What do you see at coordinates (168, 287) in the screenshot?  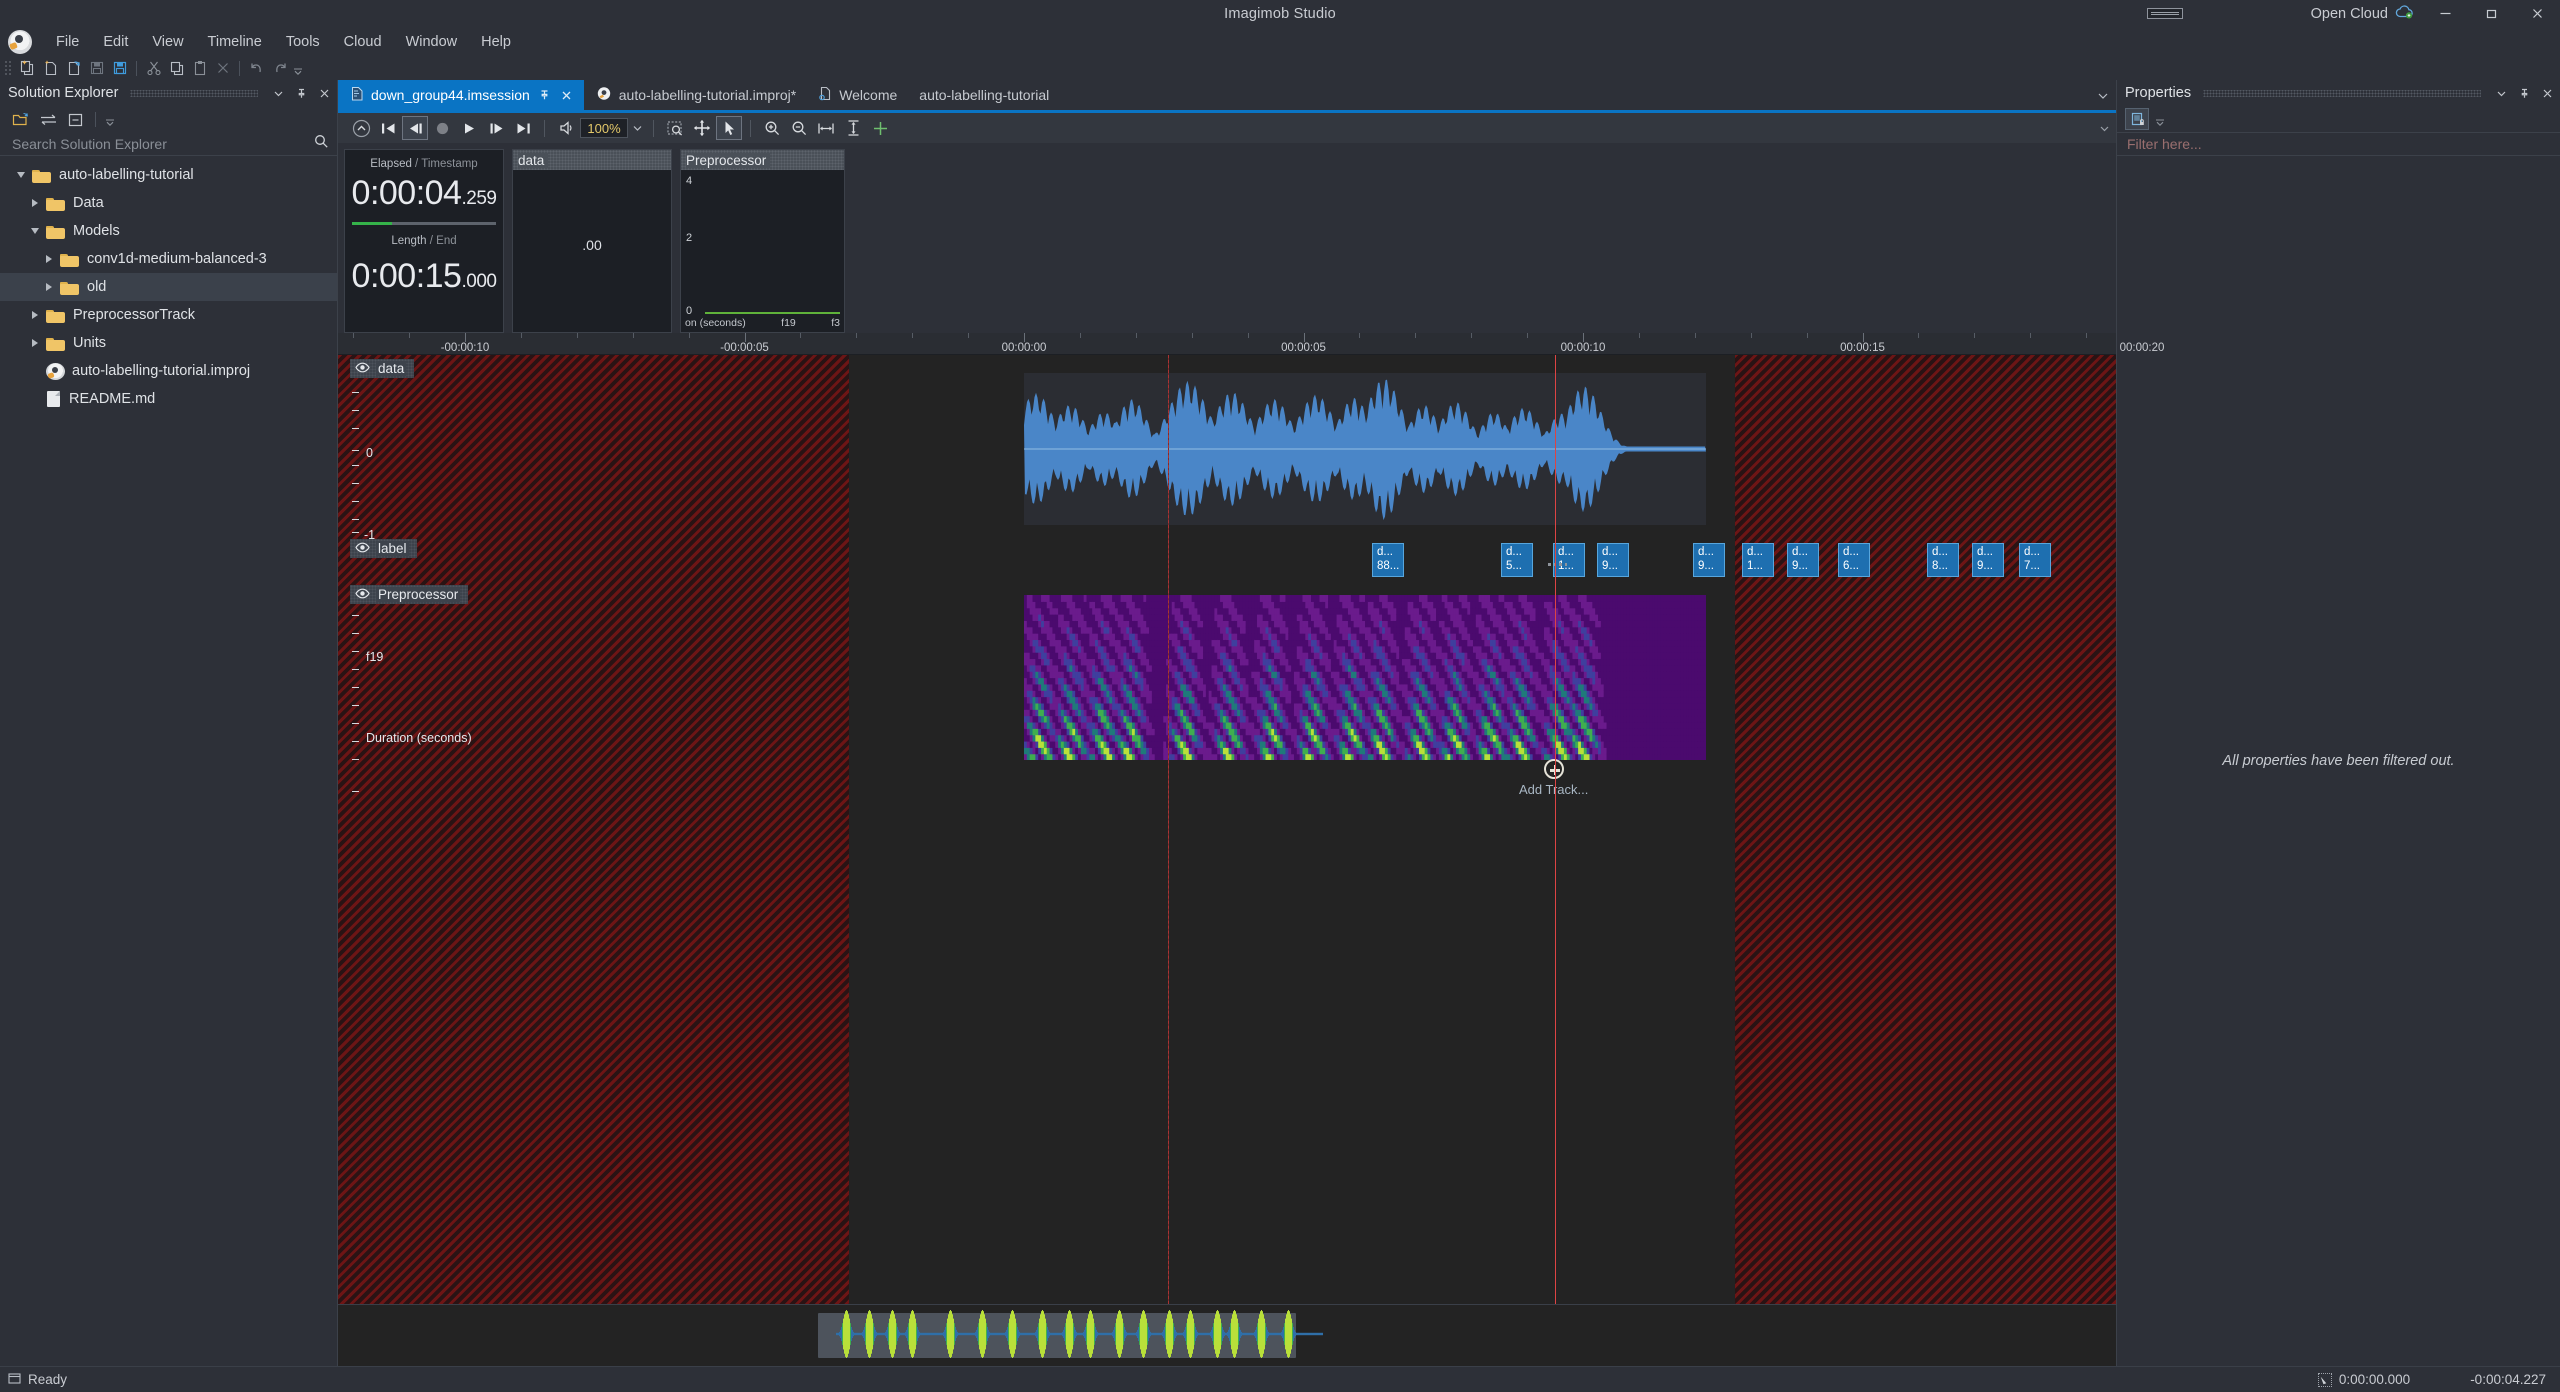 I see `tree-item-old: old` at bounding box center [168, 287].